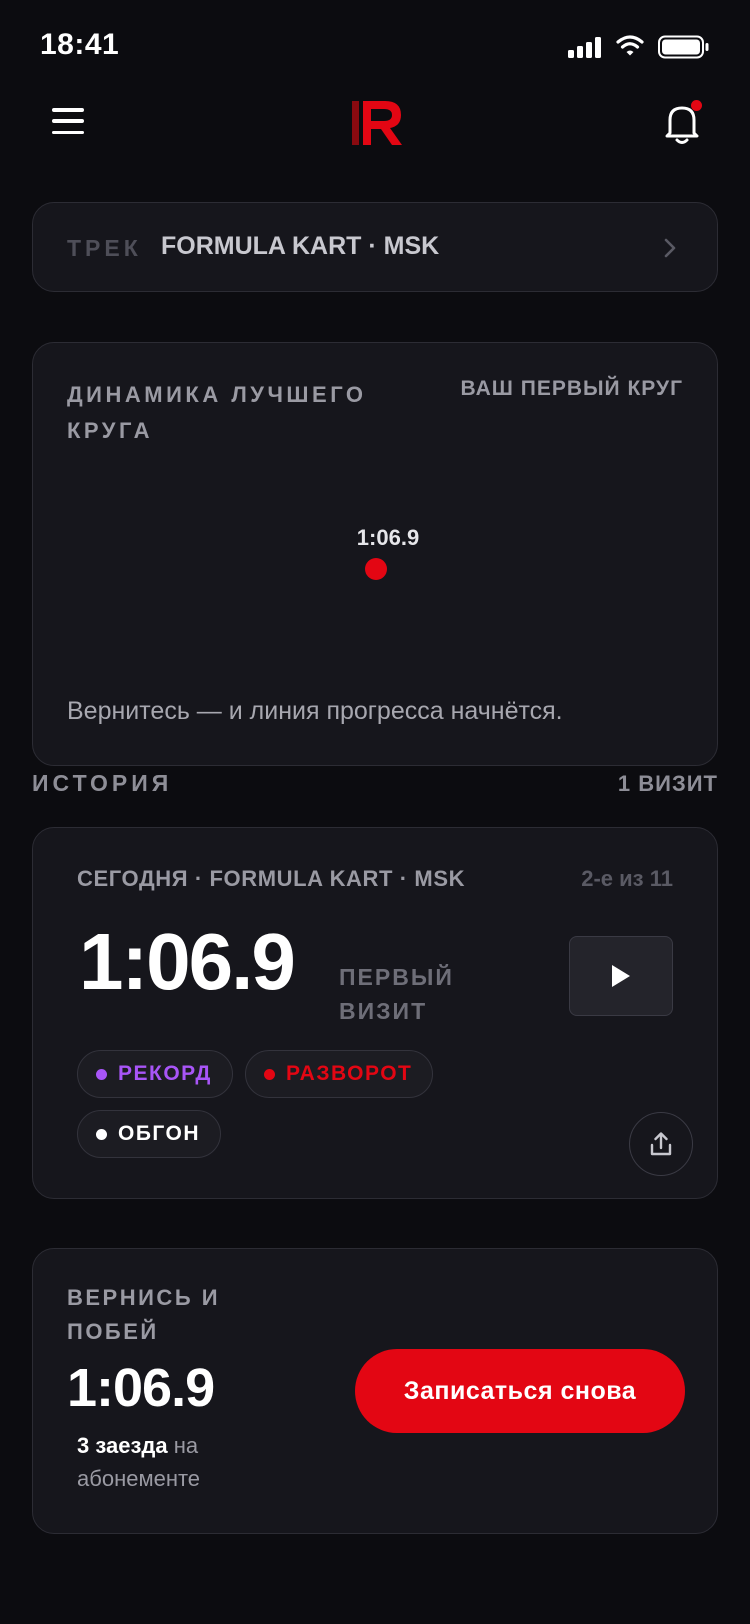 This screenshot has width=750, height=1624. Describe the element at coordinates (177, 1462) in the screenshot. I see `subscription-note: 3 заезда на абонементе` at that location.